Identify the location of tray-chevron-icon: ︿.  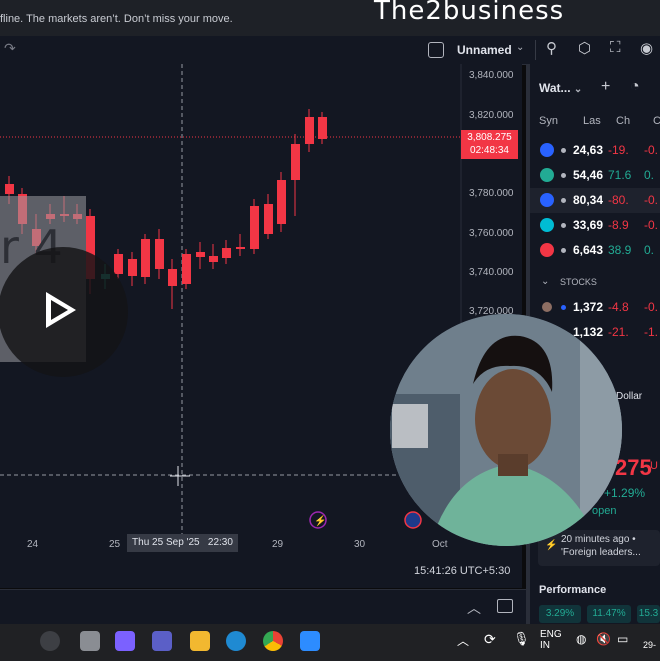
(463, 640).